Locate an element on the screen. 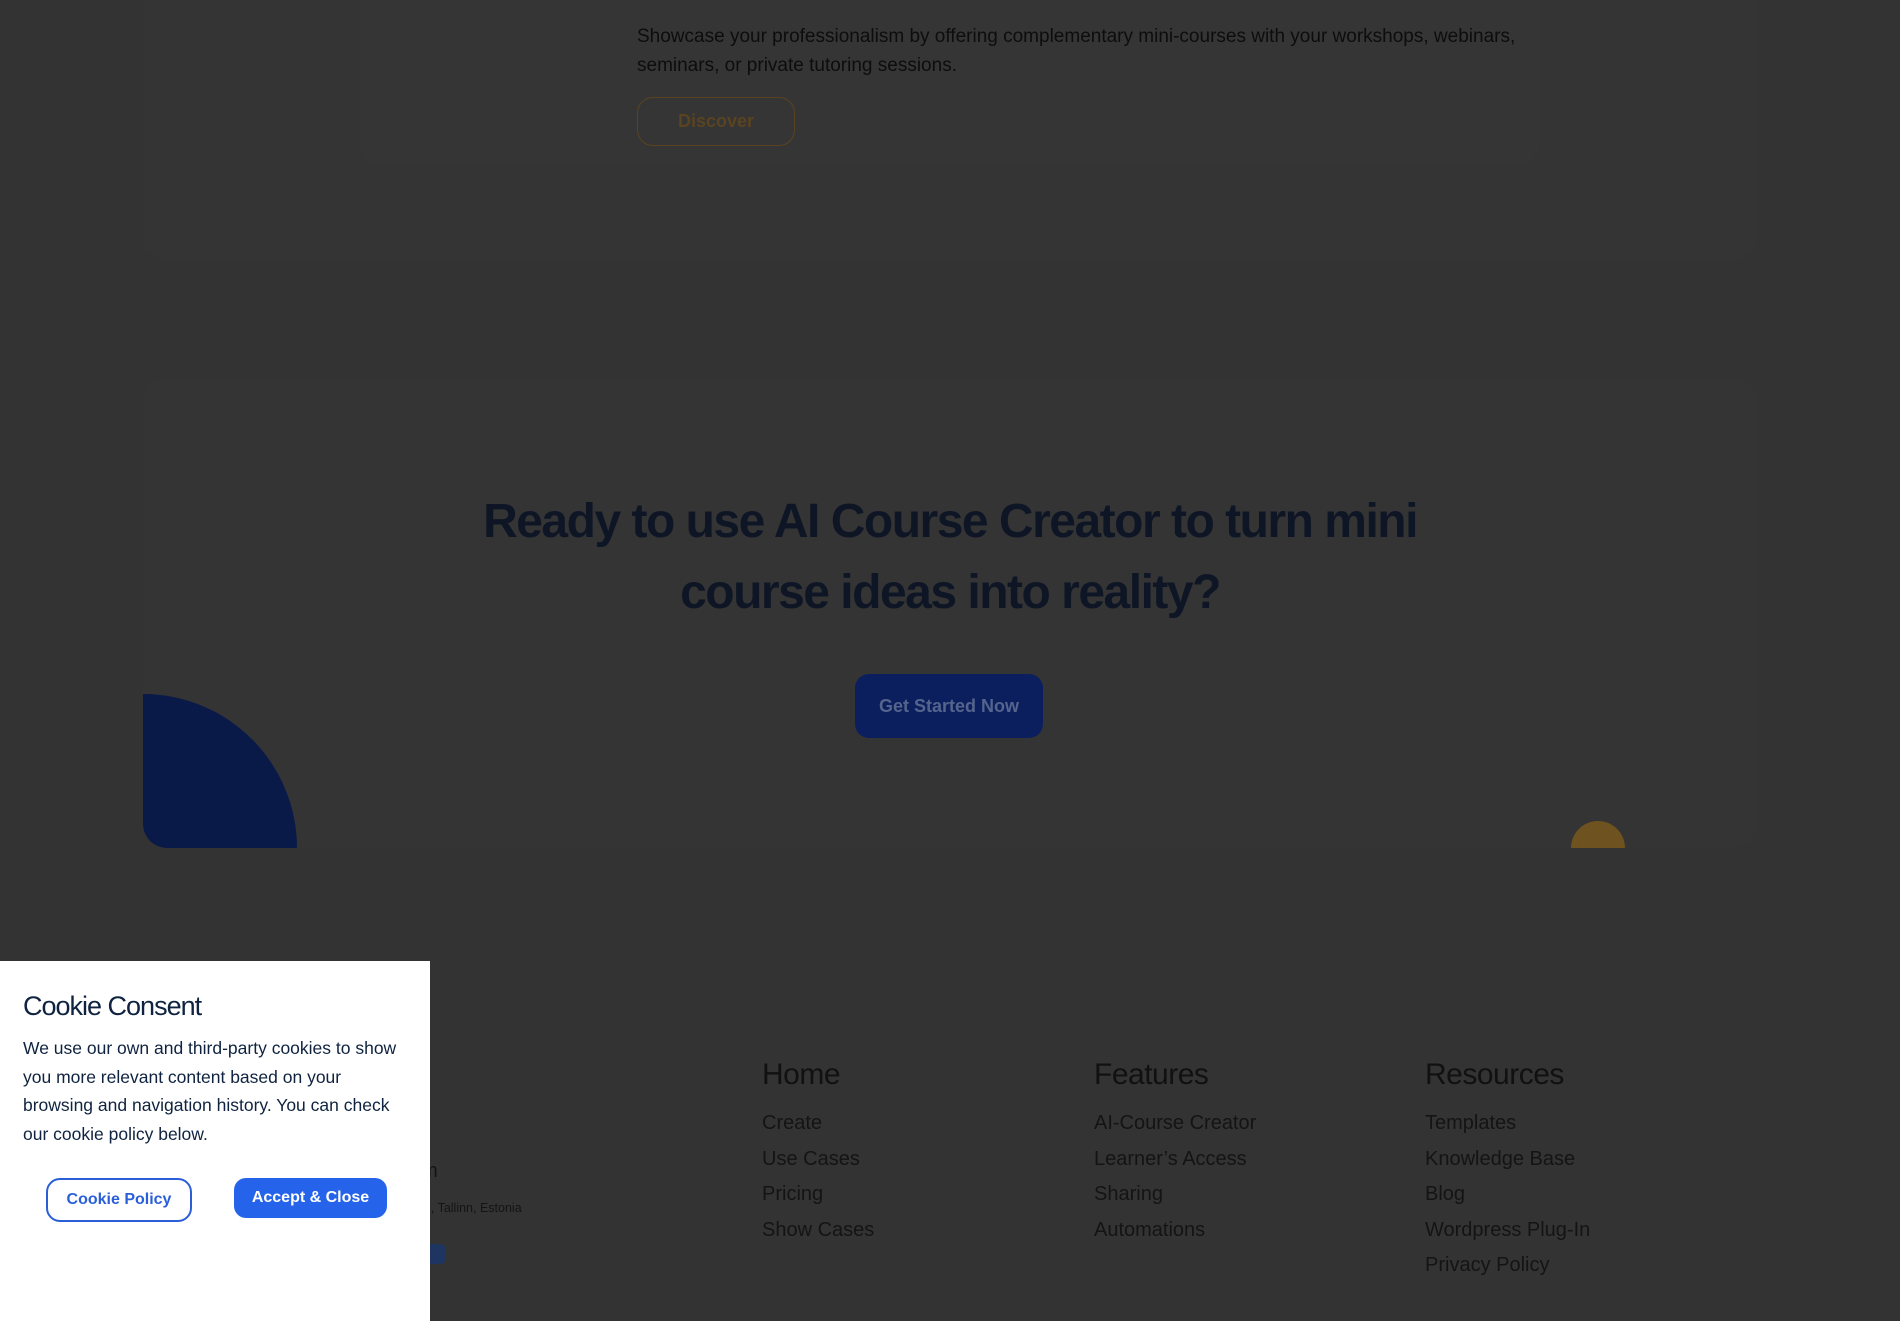 The height and width of the screenshot is (1321, 1900). footer-link-show-cases: Show Cases is located at coordinates (818, 1231).